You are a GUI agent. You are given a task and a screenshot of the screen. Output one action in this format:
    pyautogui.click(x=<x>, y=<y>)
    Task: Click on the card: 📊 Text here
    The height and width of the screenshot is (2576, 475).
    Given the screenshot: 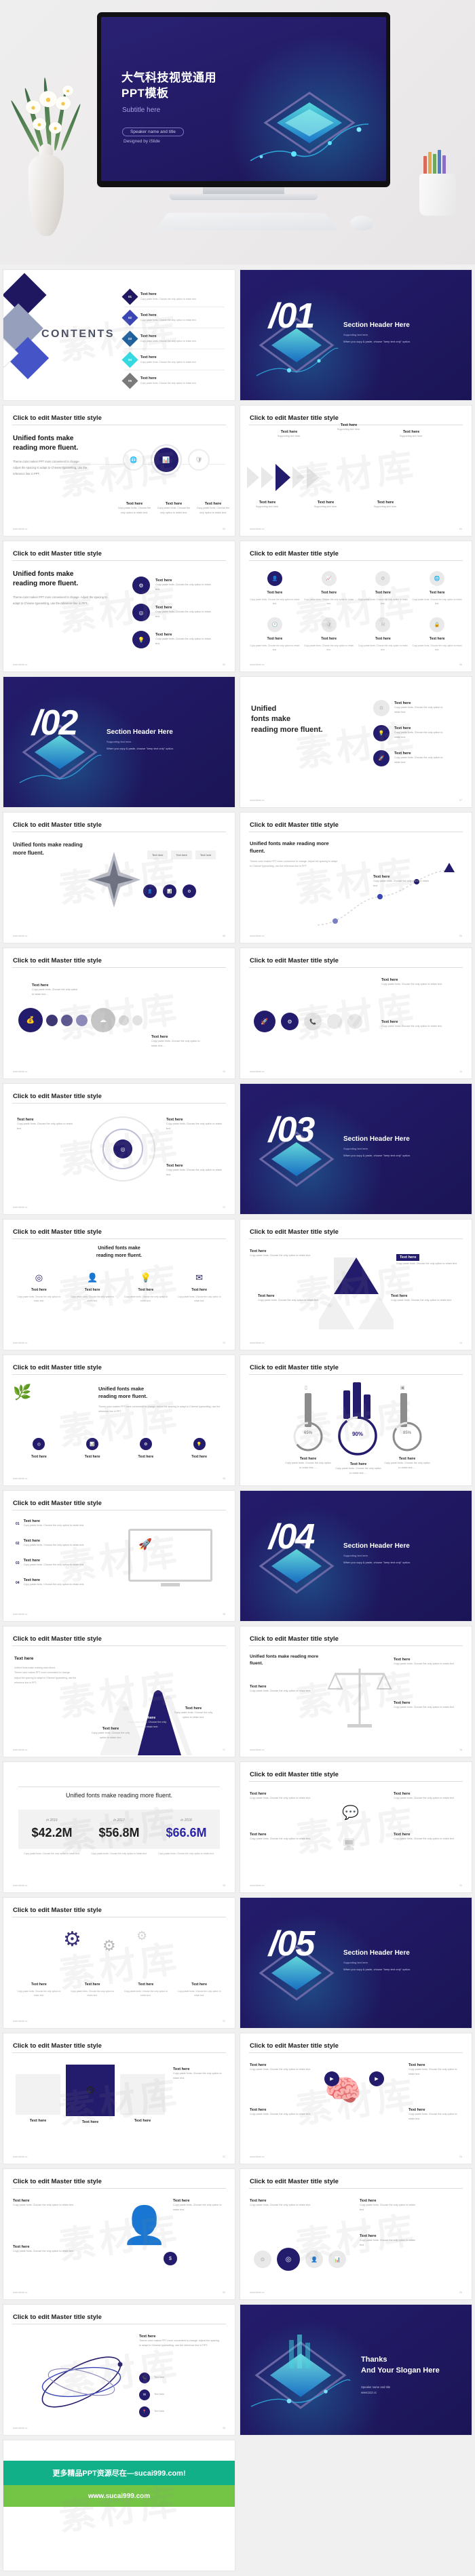 What is the action you would take?
    pyautogui.click(x=92, y=1448)
    